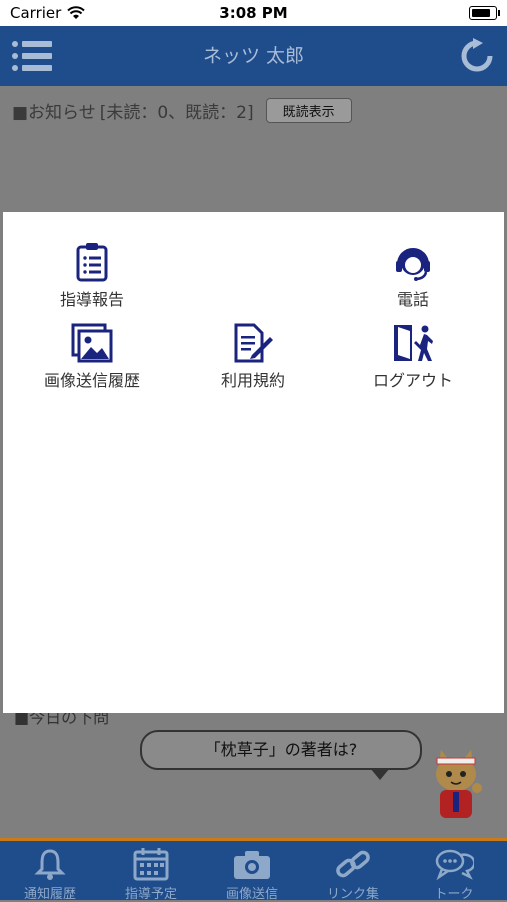 The width and height of the screenshot is (507, 902). I want to click on notice-title: ■お知らせ, so click(54, 113).